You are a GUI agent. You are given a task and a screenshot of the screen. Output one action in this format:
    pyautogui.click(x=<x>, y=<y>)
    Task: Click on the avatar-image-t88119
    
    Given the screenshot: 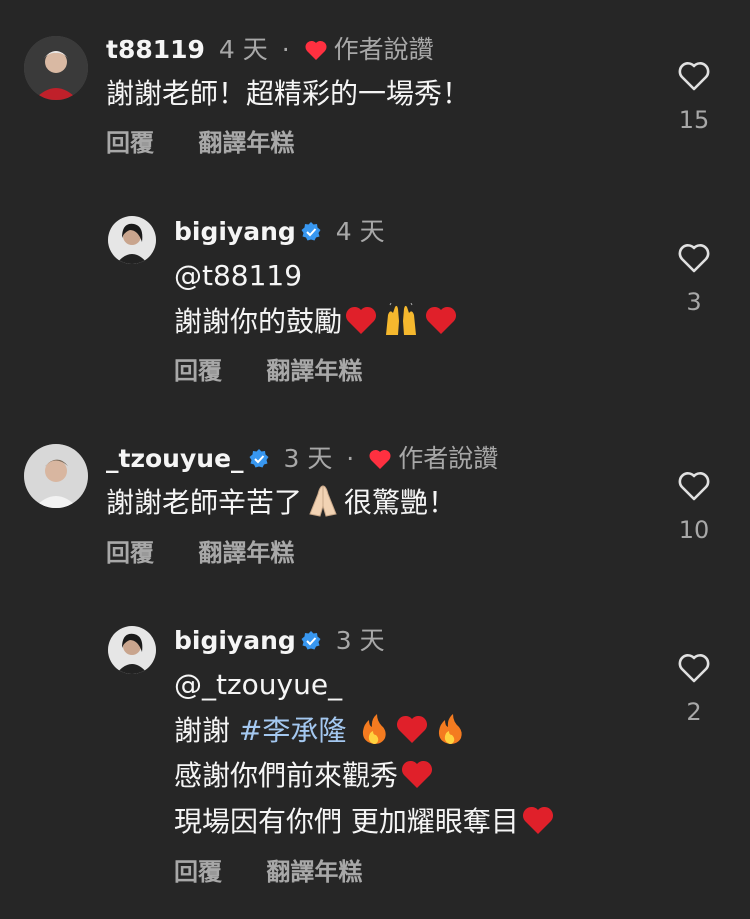 What is the action you would take?
    pyautogui.click(x=56, y=68)
    